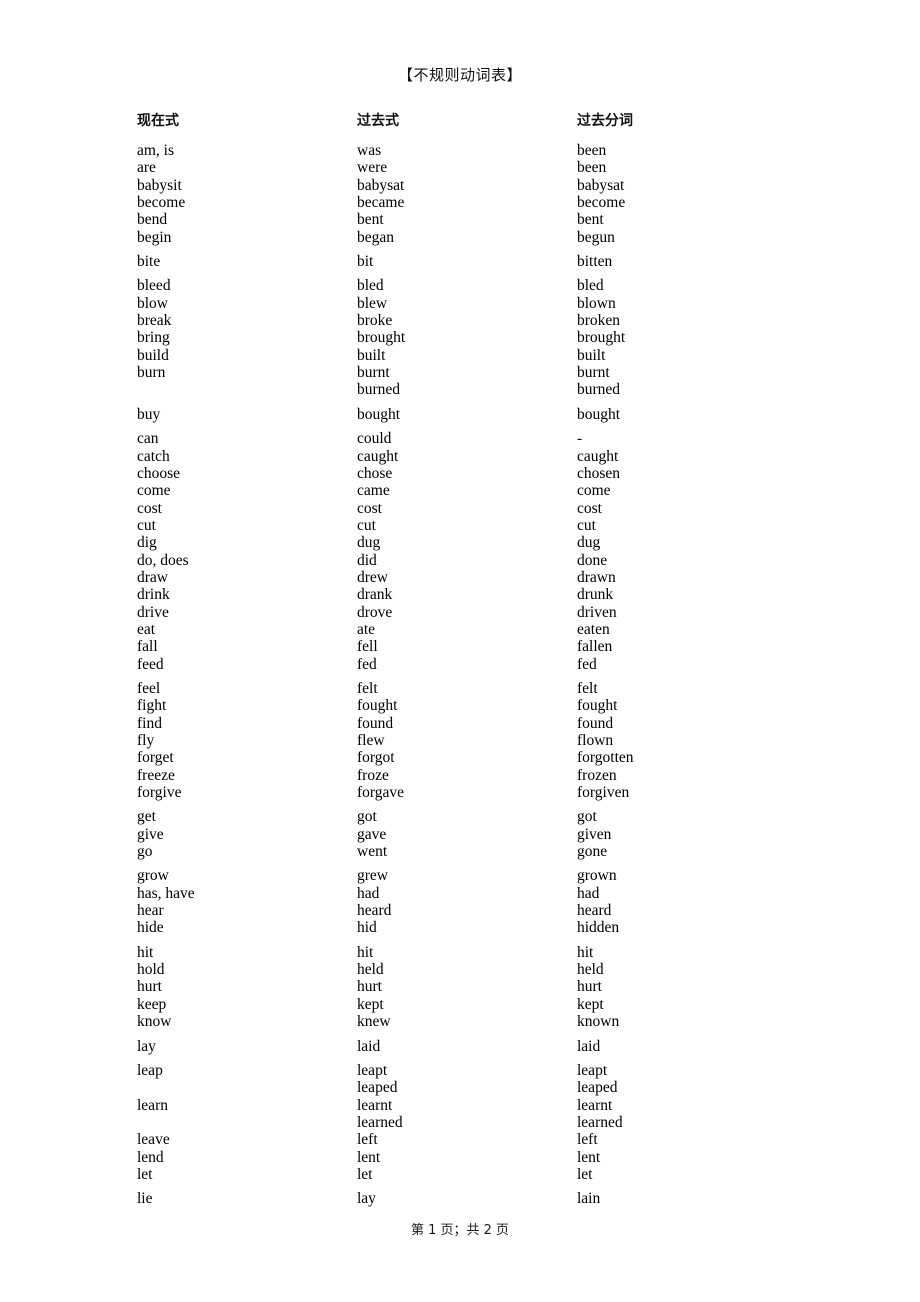 The image size is (920, 1302). Describe the element at coordinates (597, 612) in the screenshot. I see `cell-past-participle: driven` at that location.